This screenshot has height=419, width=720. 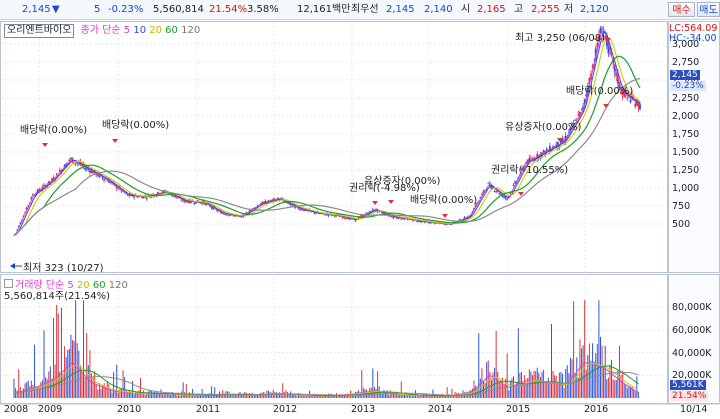 I want to click on x-tick-label: 2009, so click(x=50, y=409).